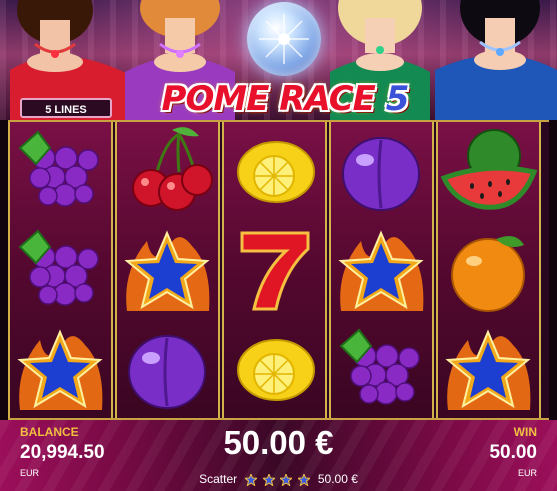 Image resolution: width=557 pixels, height=491 pixels. Describe the element at coordinates (525, 432) in the screenshot. I see `win-label: WIN` at that location.